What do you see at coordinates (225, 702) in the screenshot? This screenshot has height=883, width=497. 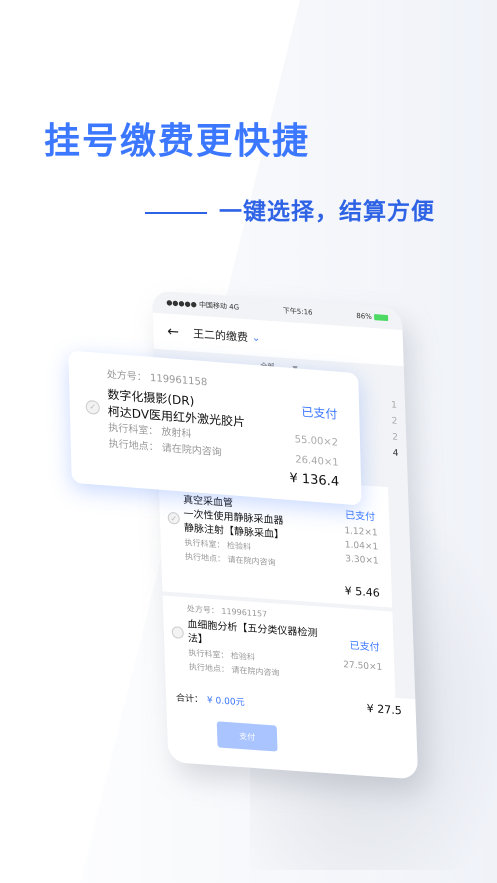 I see `total-sum: ¥ 0.00元` at bounding box center [225, 702].